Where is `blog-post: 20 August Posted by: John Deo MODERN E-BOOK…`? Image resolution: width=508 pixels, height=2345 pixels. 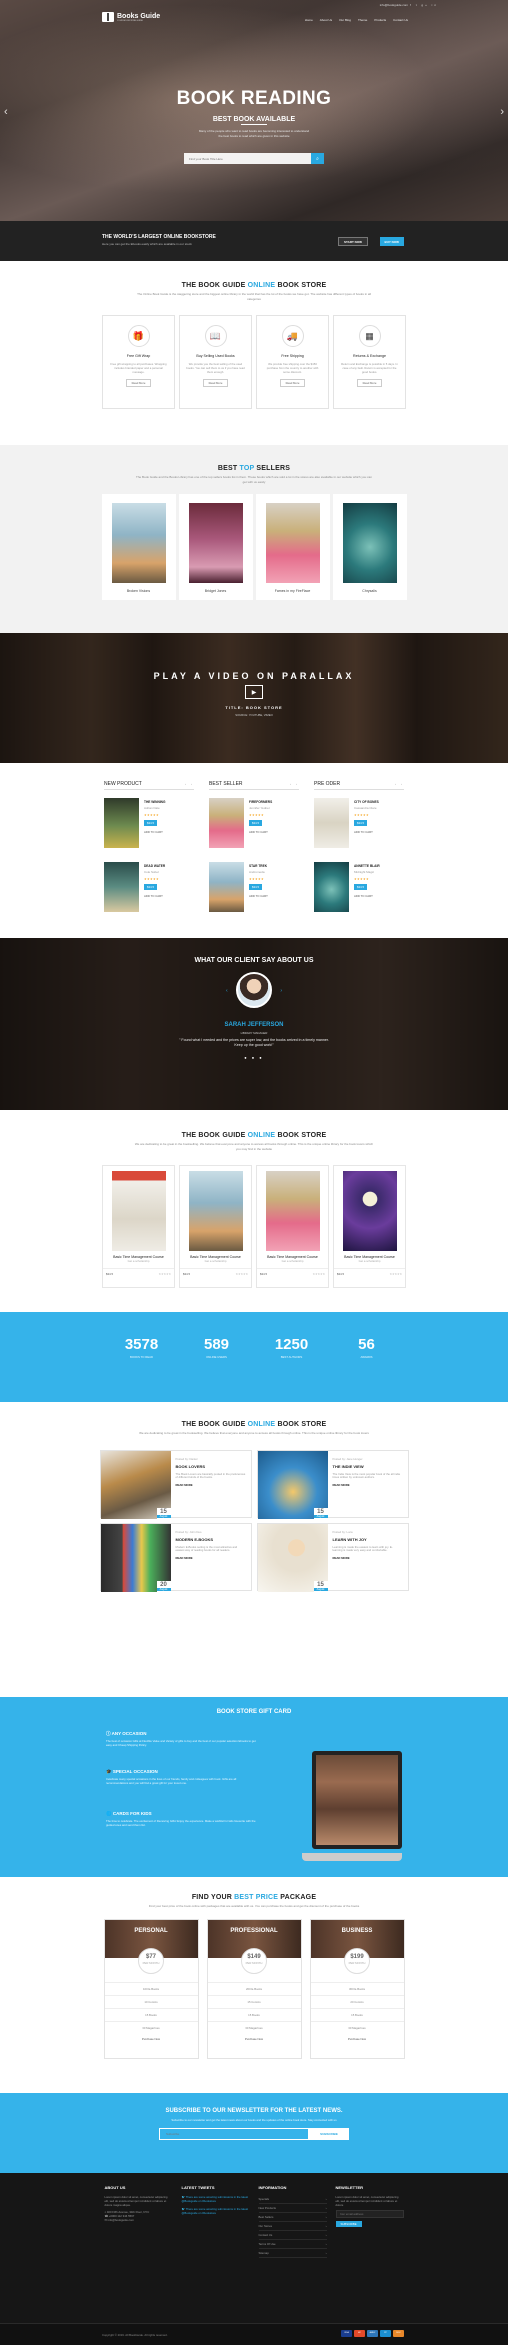
blog-post: 20 August Posted by: John Deo MODERN E-BOOK… is located at coordinates (175, 1557).